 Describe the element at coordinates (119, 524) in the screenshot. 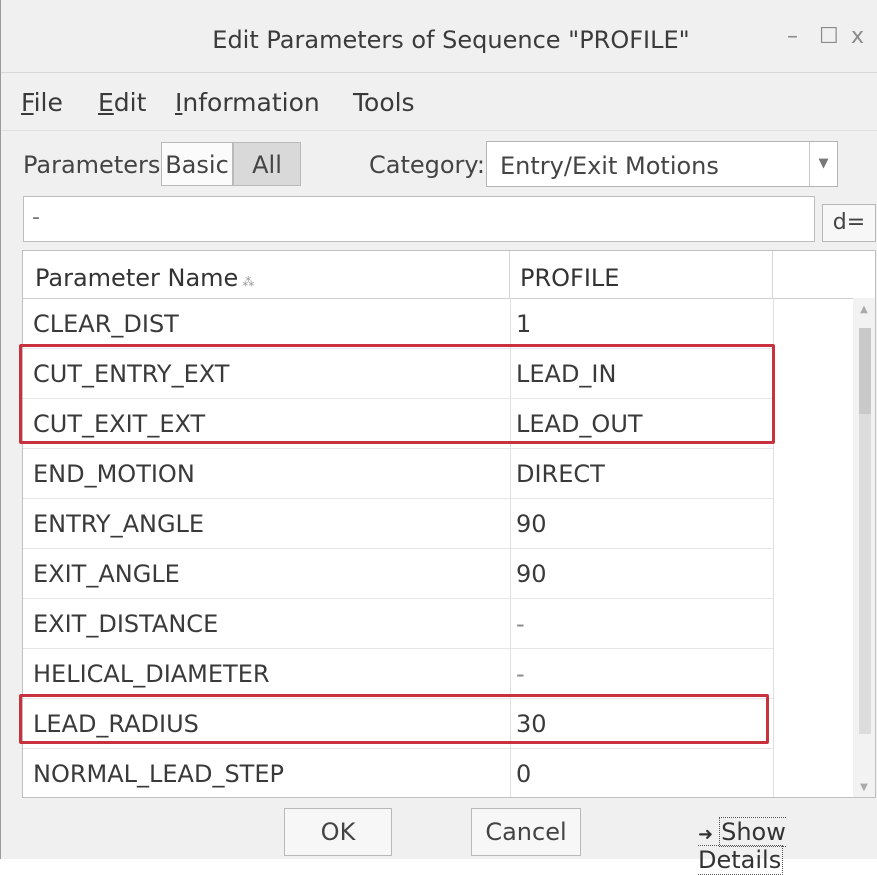

I see `parameter-name-cell: ENTRY_ANGLE` at that location.